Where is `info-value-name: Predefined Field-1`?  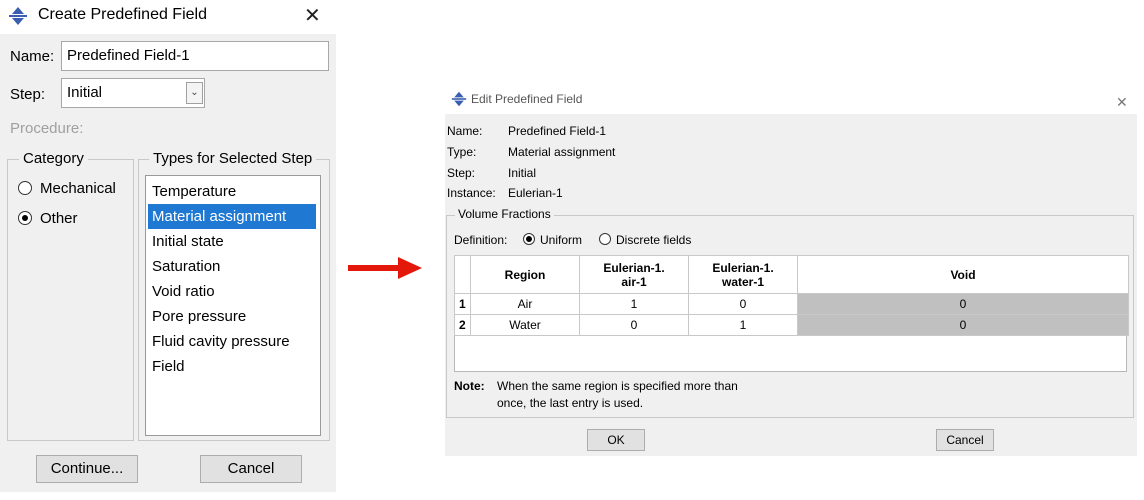 info-value-name: Predefined Field-1 is located at coordinates (557, 131).